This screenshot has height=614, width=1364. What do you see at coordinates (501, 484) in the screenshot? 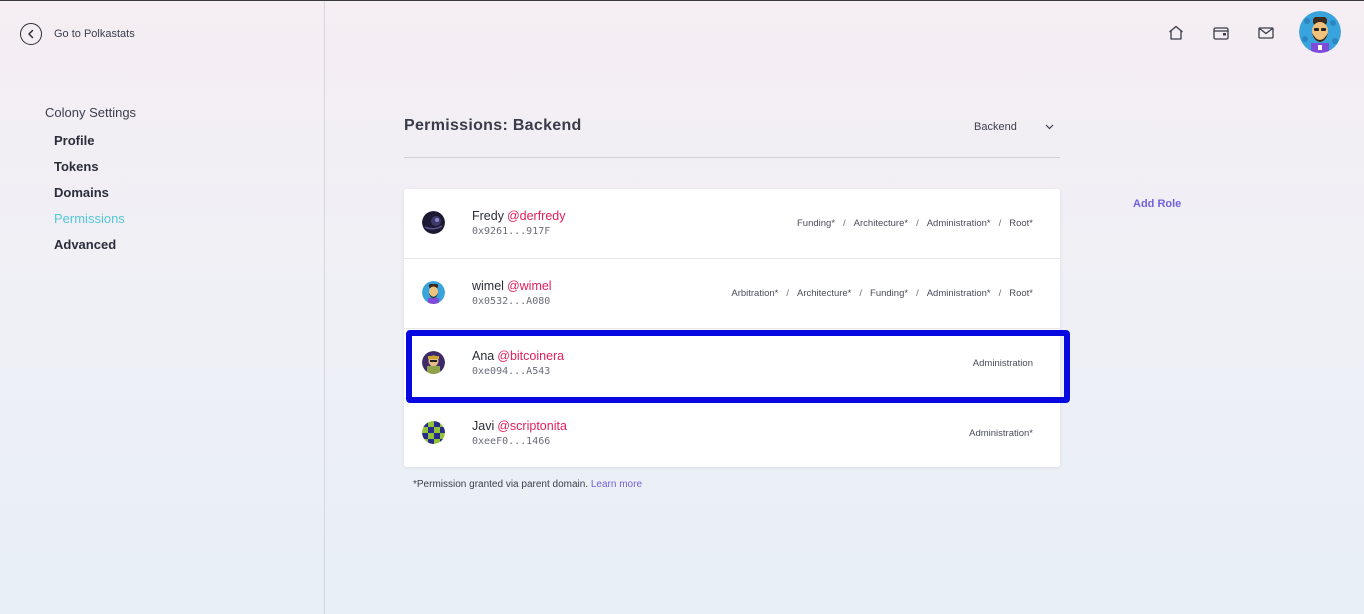
I see `footnote-text: *Permission granted via parent domain.` at bounding box center [501, 484].